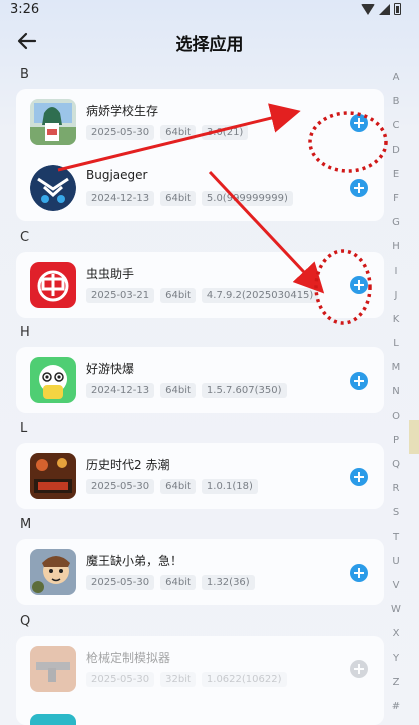 The image size is (419, 725). Describe the element at coordinates (396, 538) in the screenshot. I see `index-letter-t: T` at that location.